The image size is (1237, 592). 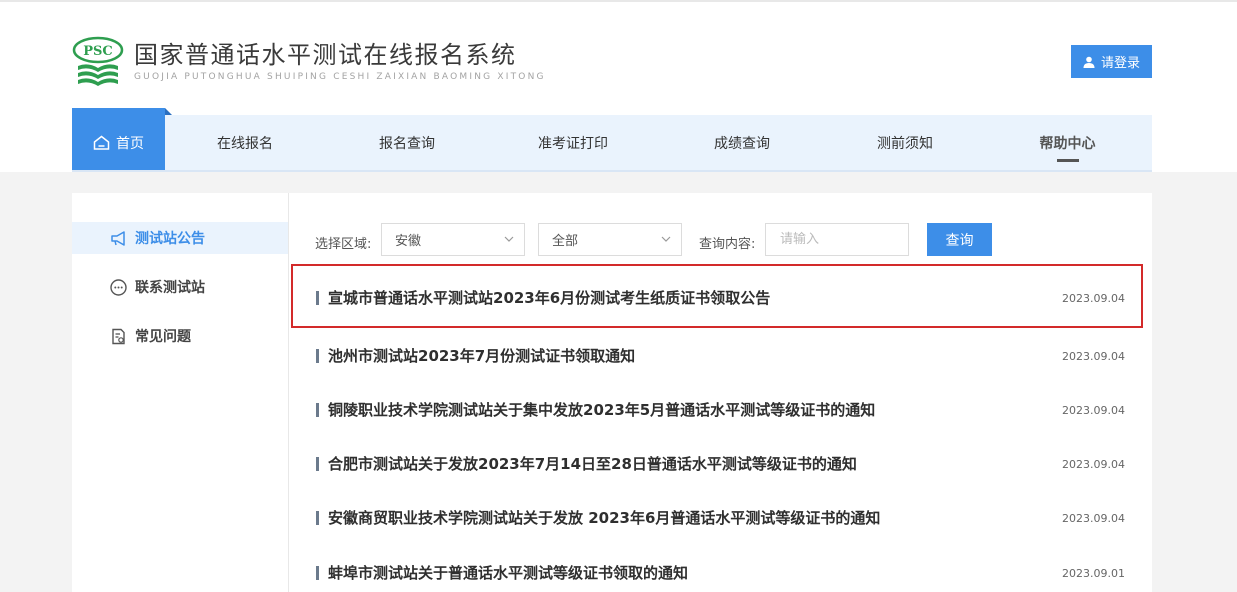 I want to click on nav-label: 帮助中心, so click(x=1067, y=143).